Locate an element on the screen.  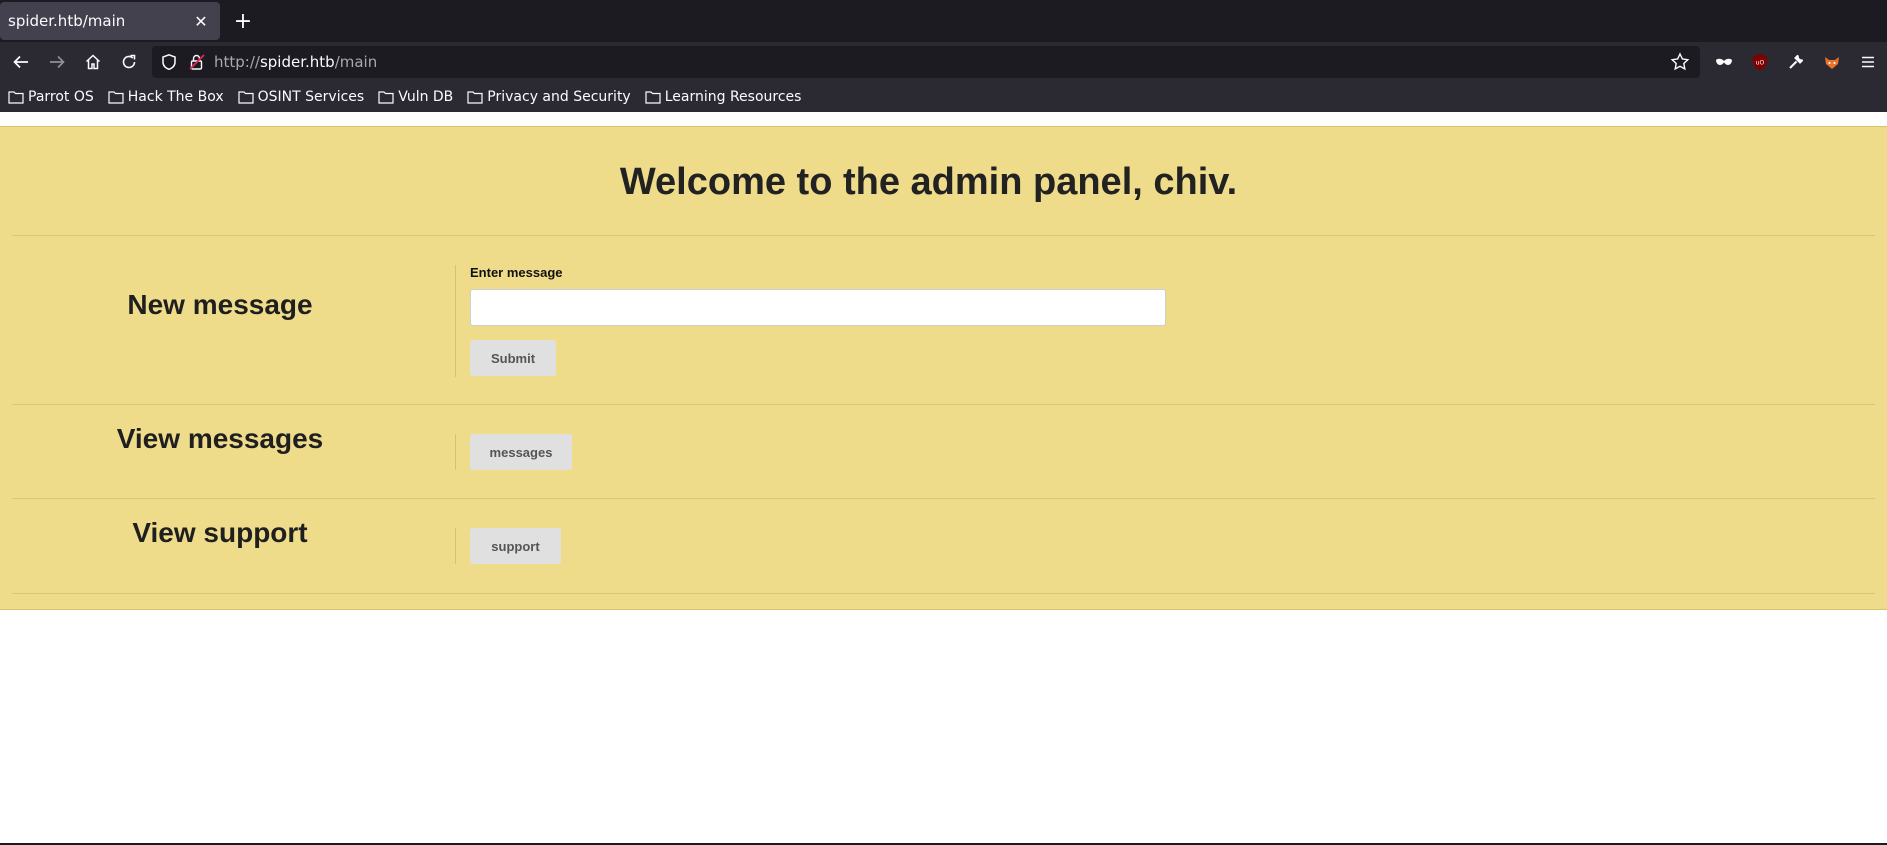
reload-icon is located at coordinates (129, 61).